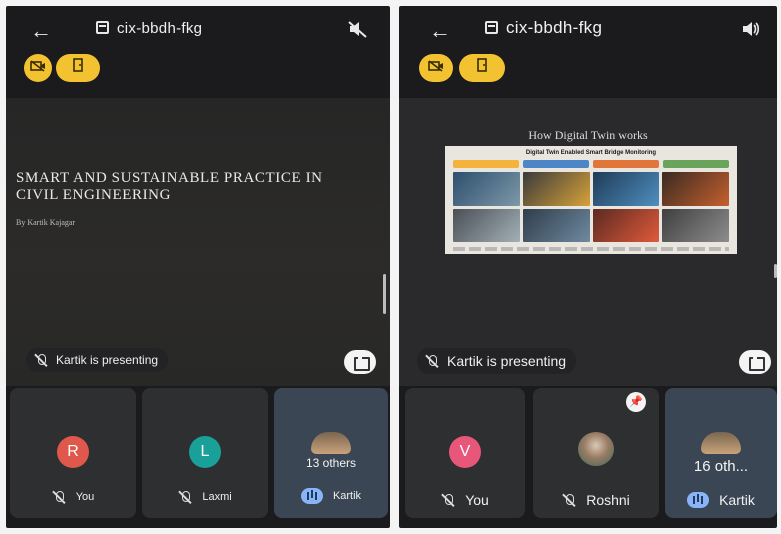  What do you see at coordinates (591, 164) in the screenshot?
I see `infographic-steps` at bounding box center [591, 164].